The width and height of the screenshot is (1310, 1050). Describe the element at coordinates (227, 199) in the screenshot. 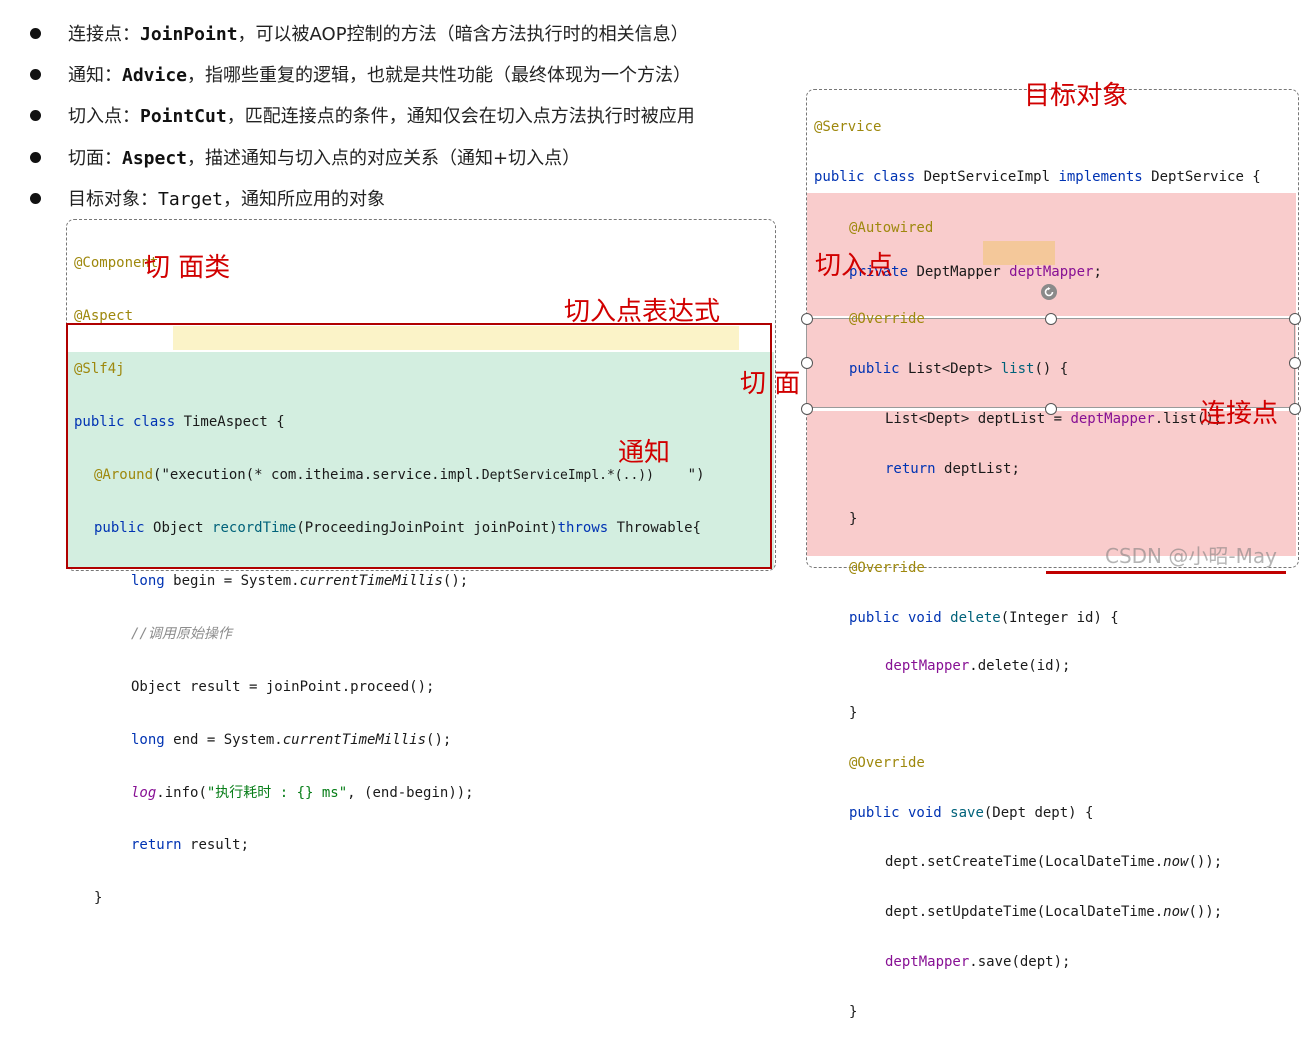

I see `bullet-text: 目标对象：Target，通知所应用的对象` at that location.